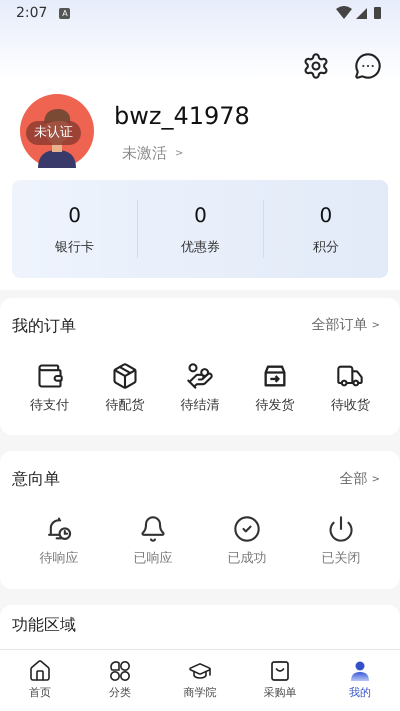 The image size is (400, 711). I want to click on check-circle-icon, so click(247, 529).